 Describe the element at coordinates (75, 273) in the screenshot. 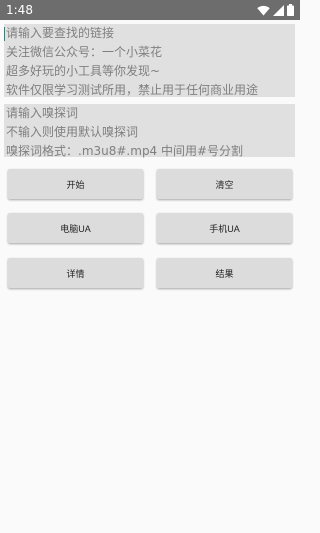

I see `details-button: 详情` at that location.